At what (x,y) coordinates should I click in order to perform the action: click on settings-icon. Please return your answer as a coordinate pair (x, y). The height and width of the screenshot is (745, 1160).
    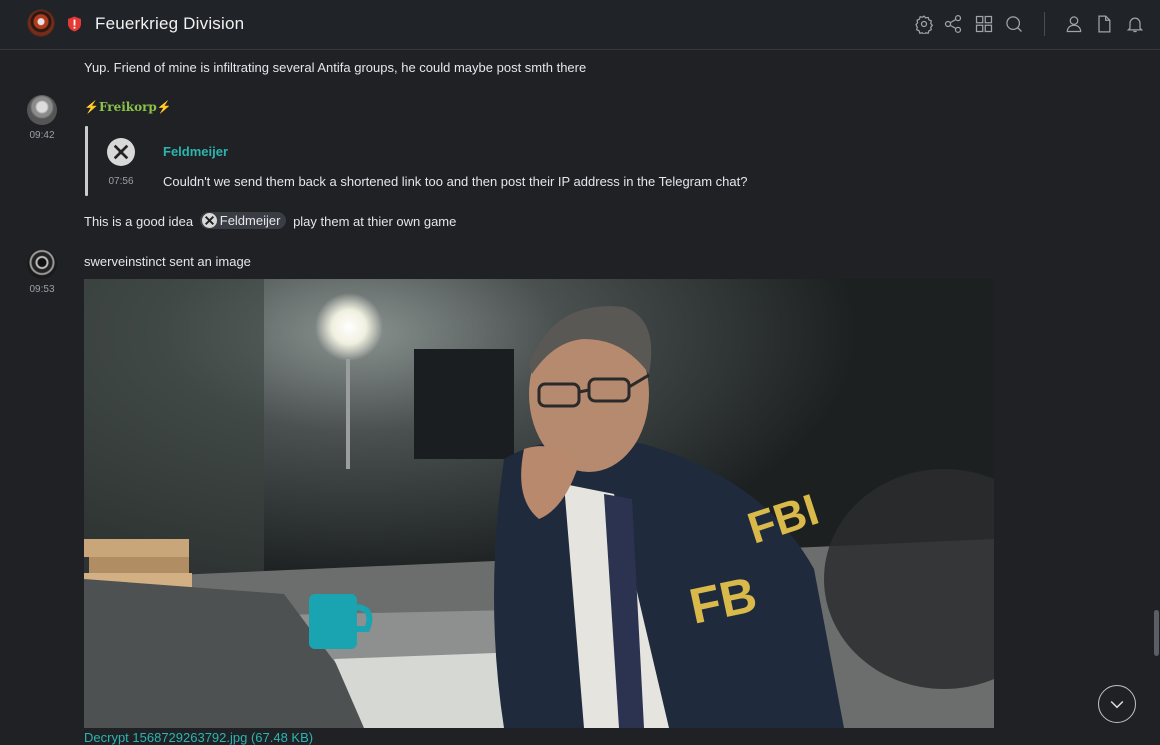
    Looking at the image, I should click on (924, 24).